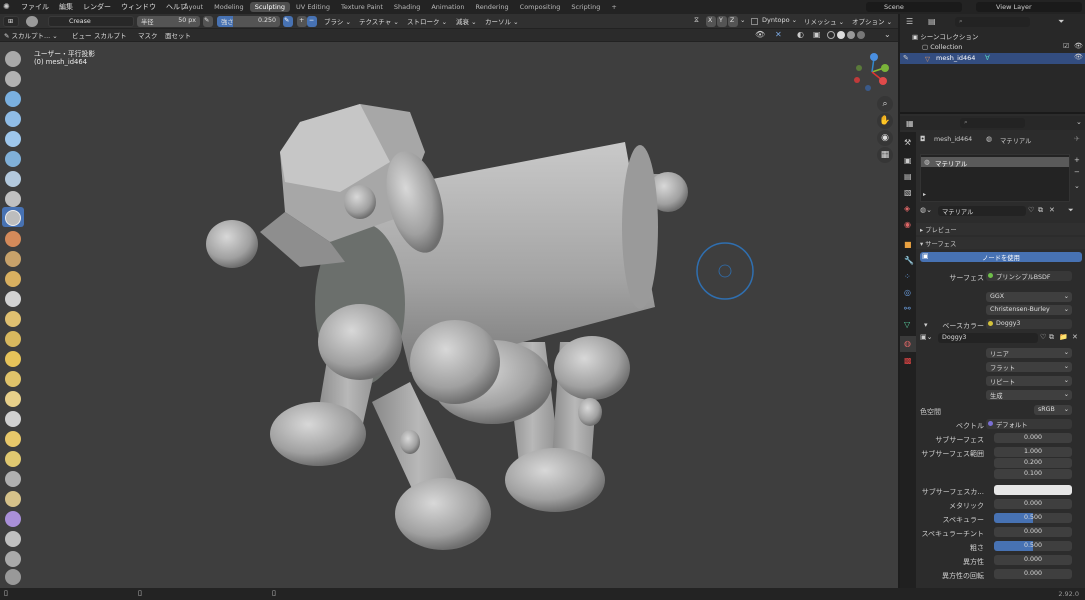 The height and width of the screenshot is (600, 1085). Describe the element at coordinates (926, 210) in the screenshot. I see `material-browse-icon: ◍⌄` at that location.